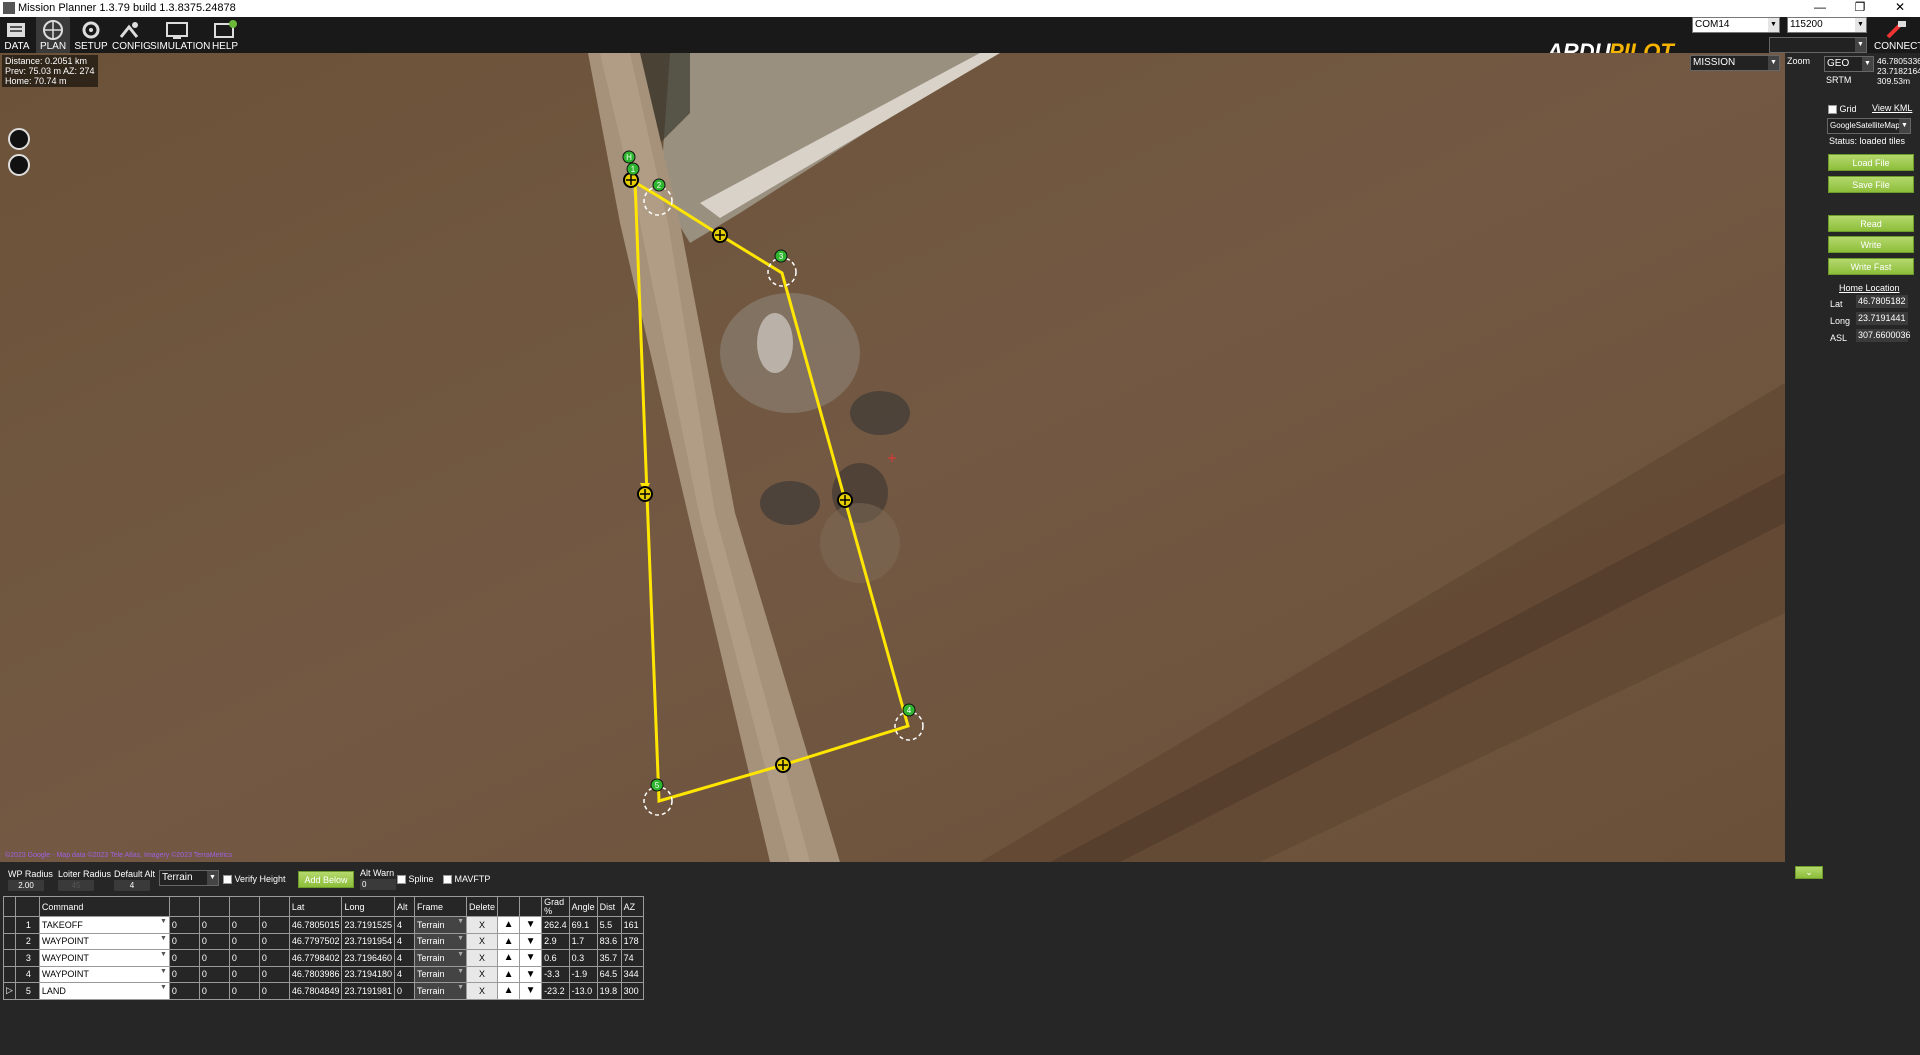  Describe the element at coordinates (1735, 63) in the screenshot. I see `mission-type-select: MISSION ▼` at that location.